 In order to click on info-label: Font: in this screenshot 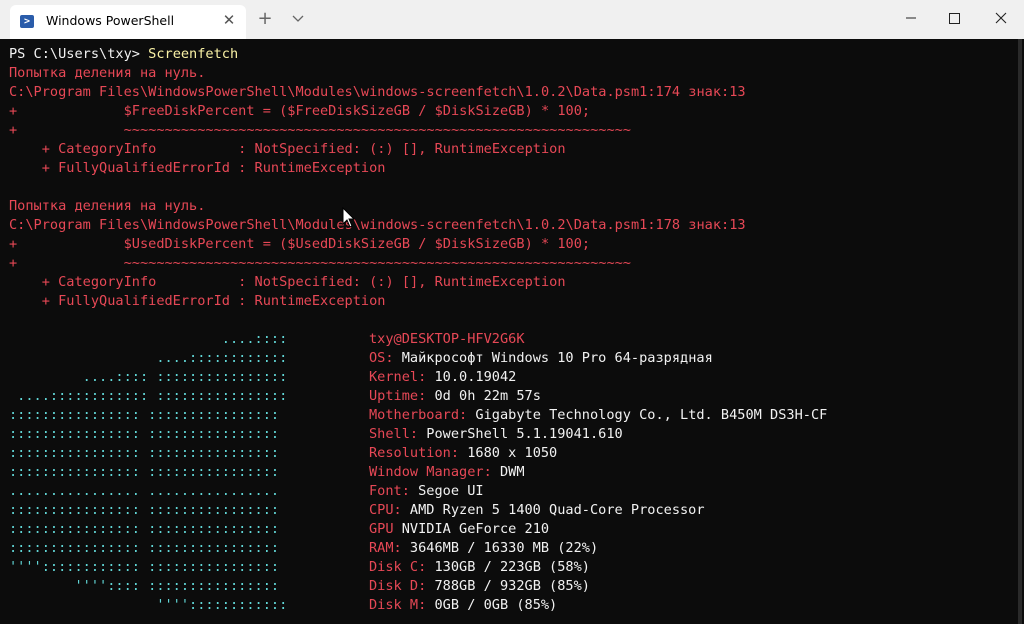, I will do `click(394, 491)`.